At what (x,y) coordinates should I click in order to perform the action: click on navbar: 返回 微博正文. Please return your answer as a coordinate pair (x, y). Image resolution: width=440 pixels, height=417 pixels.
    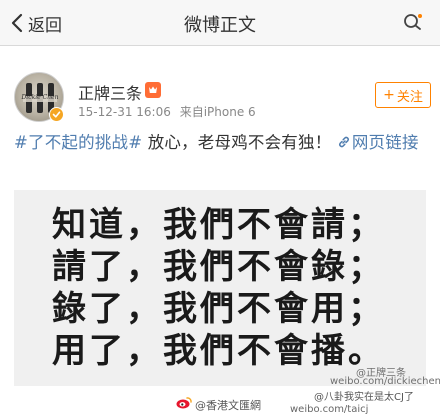
    Looking at the image, I should click on (220, 23).